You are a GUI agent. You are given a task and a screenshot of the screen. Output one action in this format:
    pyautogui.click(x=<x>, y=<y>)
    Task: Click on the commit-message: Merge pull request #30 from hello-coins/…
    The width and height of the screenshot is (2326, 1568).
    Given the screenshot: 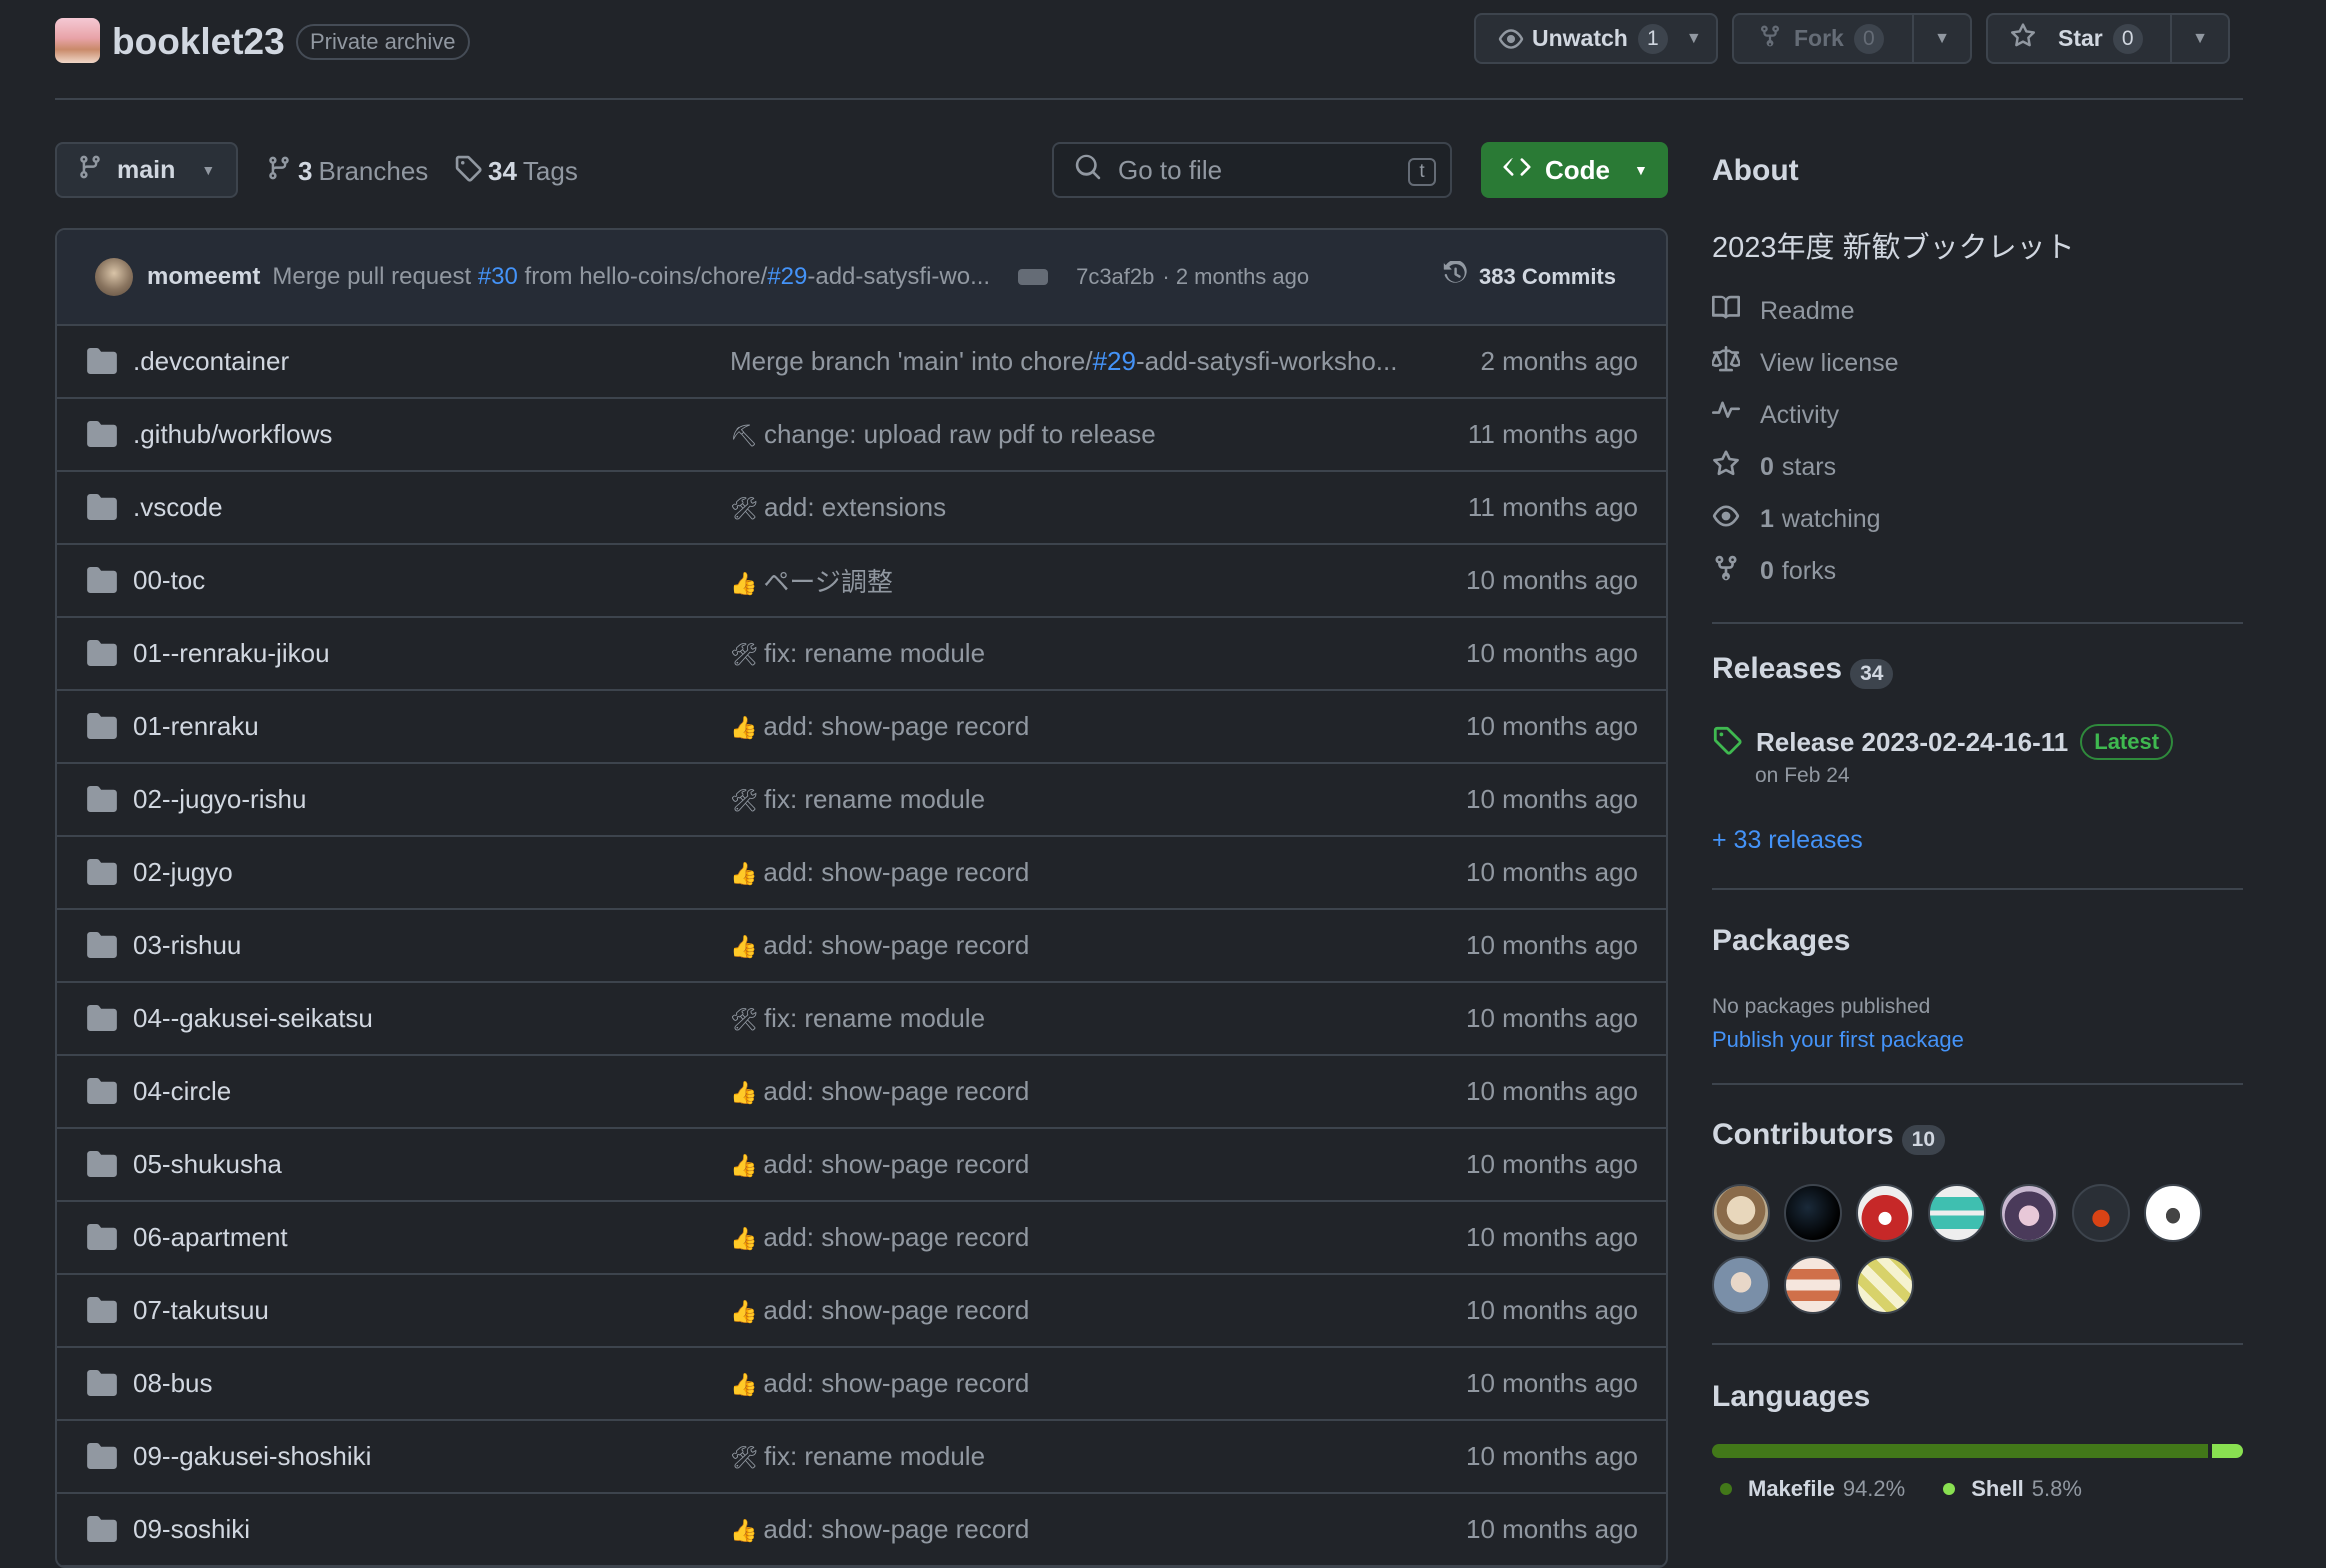 What is the action you would take?
    pyautogui.click(x=631, y=277)
    